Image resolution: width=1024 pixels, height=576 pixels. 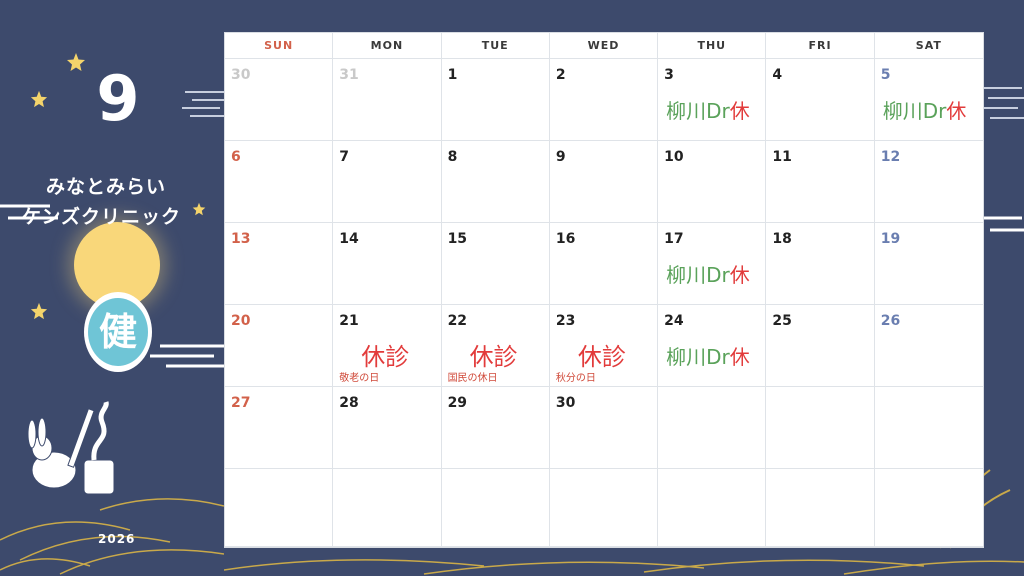 What do you see at coordinates (457, 239) in the screenshot?
I see `day-number: 15` at bounding box center [457, 239].